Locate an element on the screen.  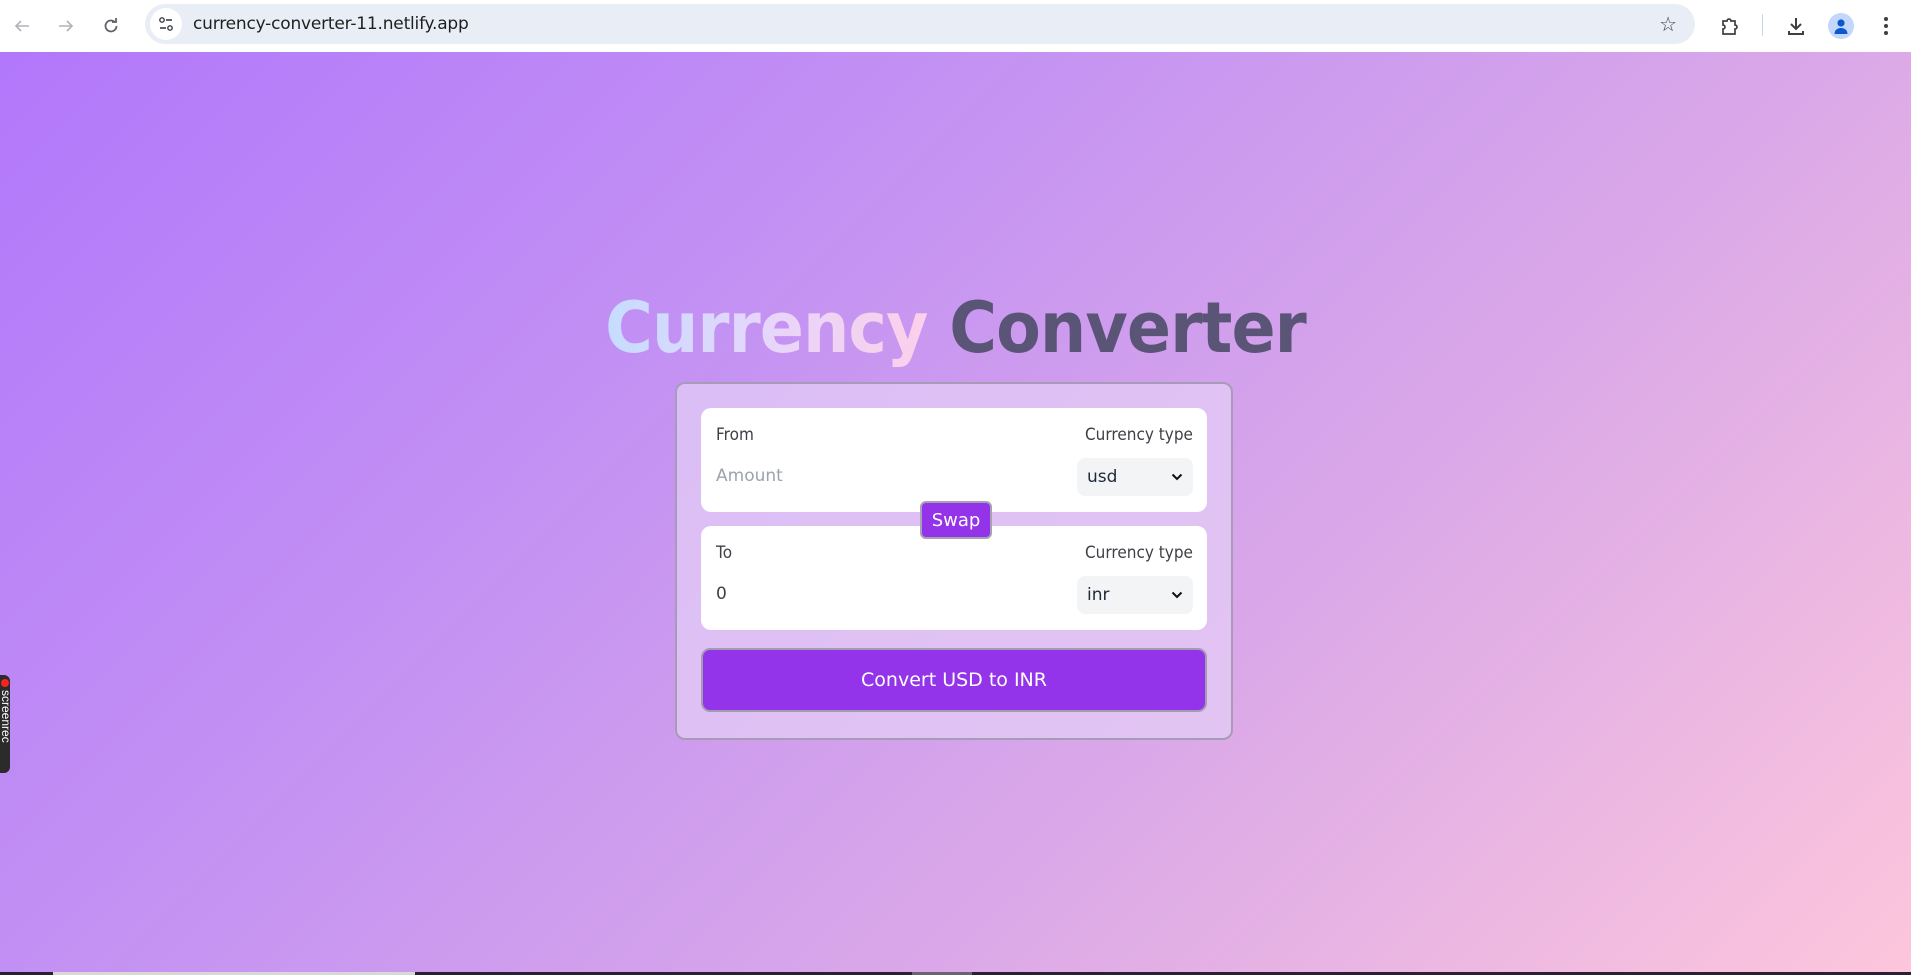
screen-recorder-tab: screenrec is located at coordinates (5, 724).